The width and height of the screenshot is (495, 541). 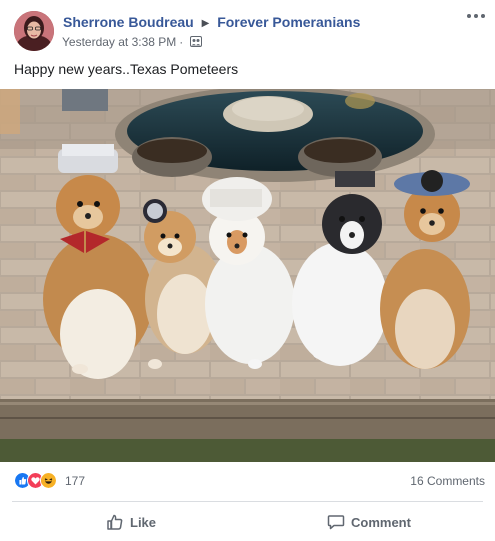 I want to click on post-meta: Yesterday at 3:38 PM ·, so click(x=132, y=42).